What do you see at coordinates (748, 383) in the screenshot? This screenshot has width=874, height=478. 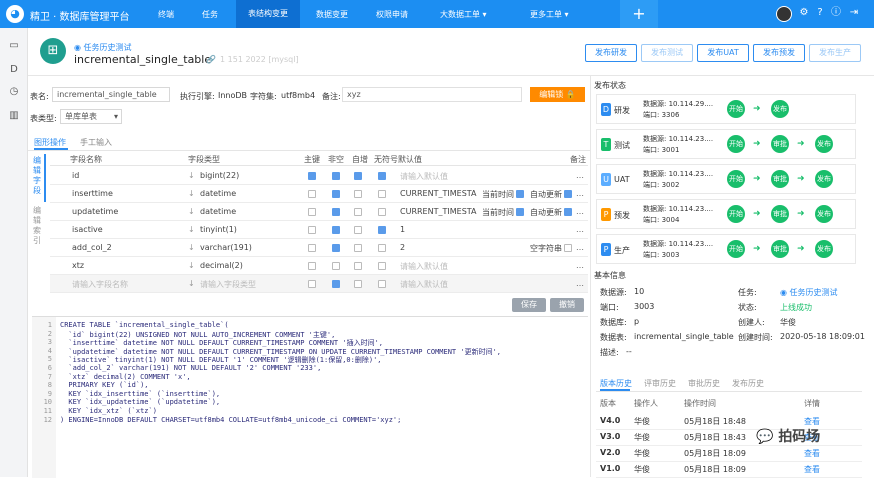 I see `tab-publish-history: 发布历史` at bounding box center [748, 383].